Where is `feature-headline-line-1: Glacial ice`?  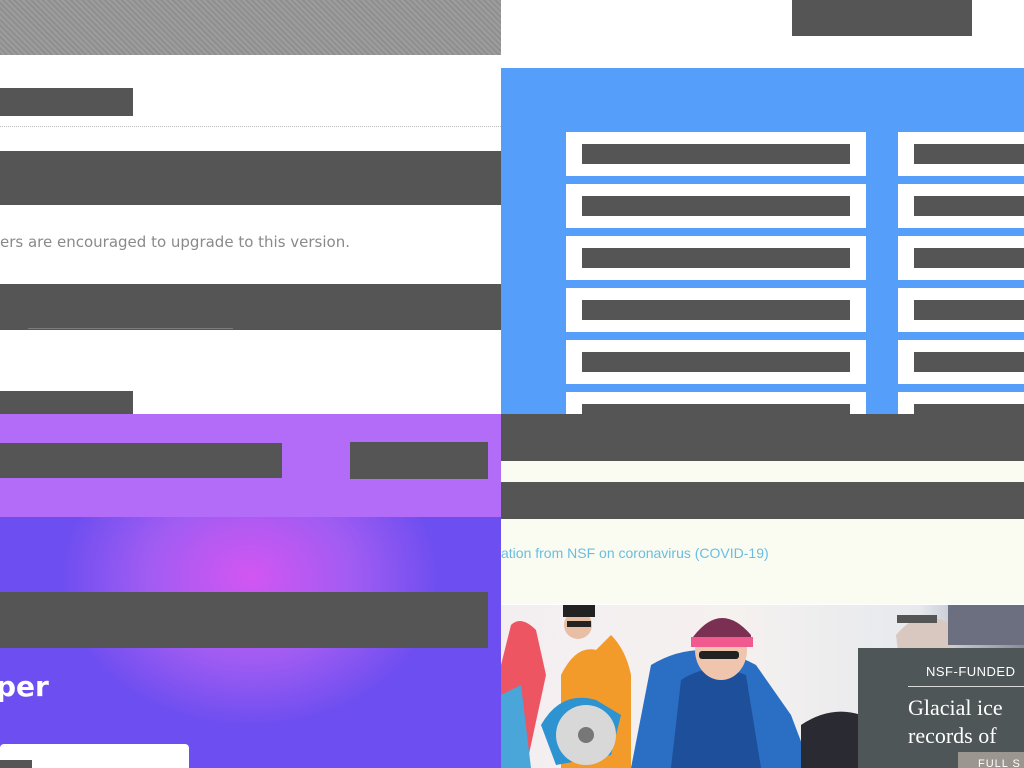
feature-headline-line-1: Glacial ice is located at coordinates (955, 707).